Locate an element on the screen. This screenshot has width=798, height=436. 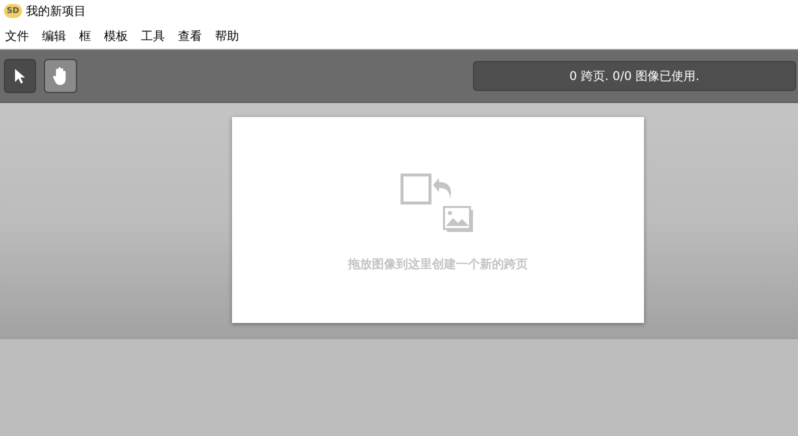
menu-item: 编辑 is located at coordinates (54, 35).